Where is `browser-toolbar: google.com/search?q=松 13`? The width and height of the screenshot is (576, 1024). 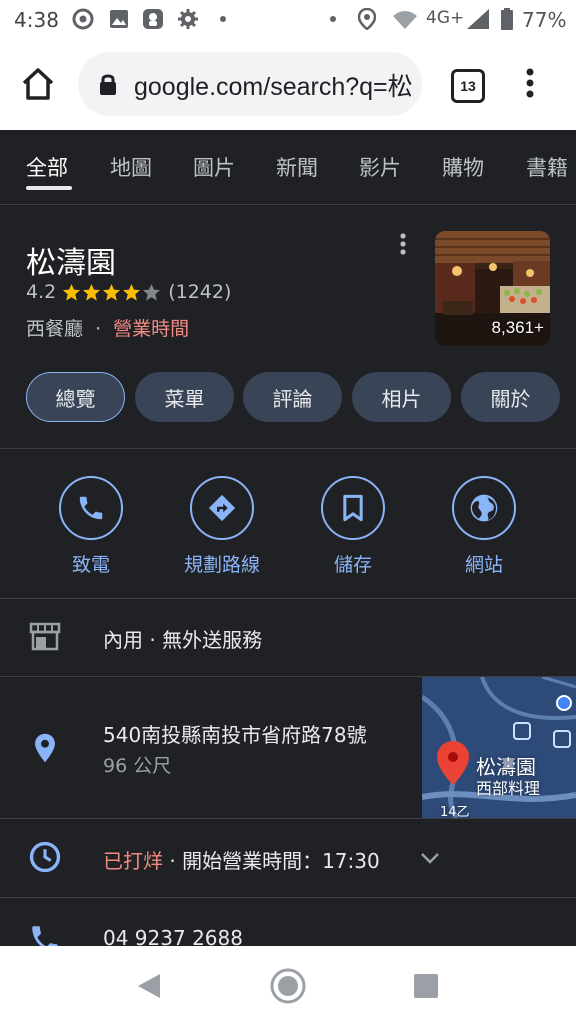 browser-toolbar: google.com/search?q=松 13 is located at coordinates (288, 85).